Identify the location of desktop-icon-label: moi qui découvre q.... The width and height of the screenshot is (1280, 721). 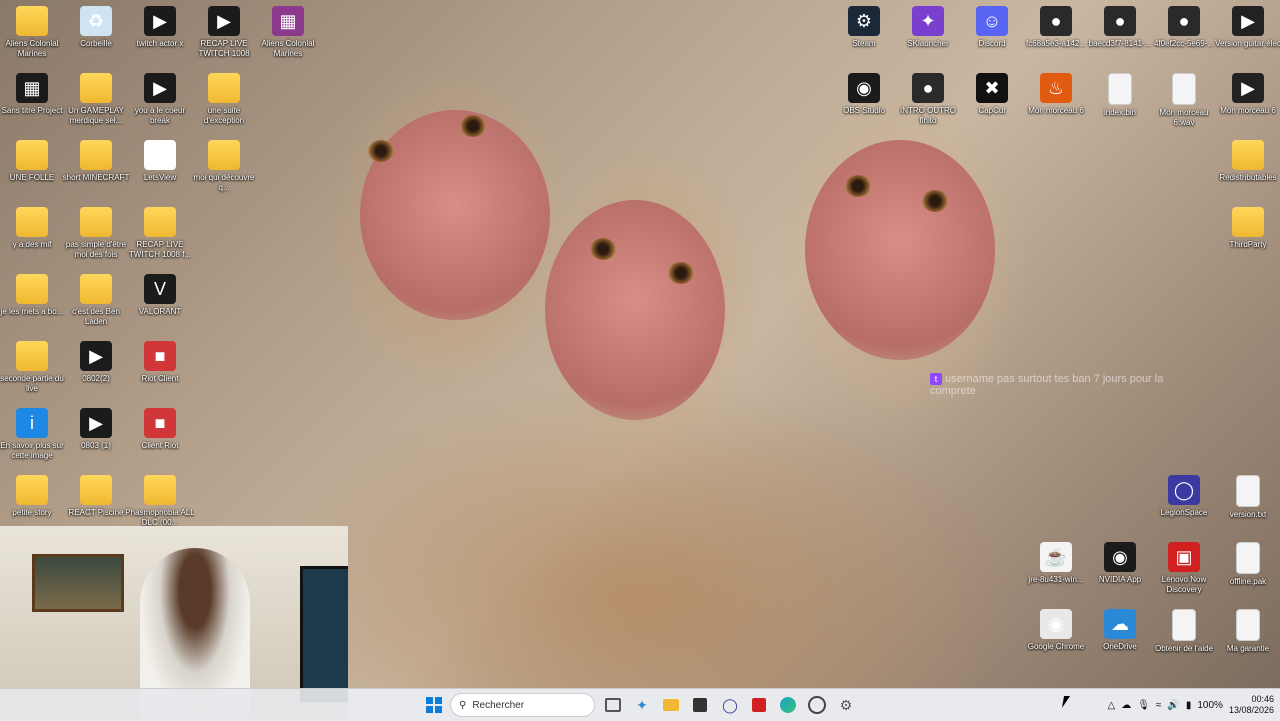
(224, 182).